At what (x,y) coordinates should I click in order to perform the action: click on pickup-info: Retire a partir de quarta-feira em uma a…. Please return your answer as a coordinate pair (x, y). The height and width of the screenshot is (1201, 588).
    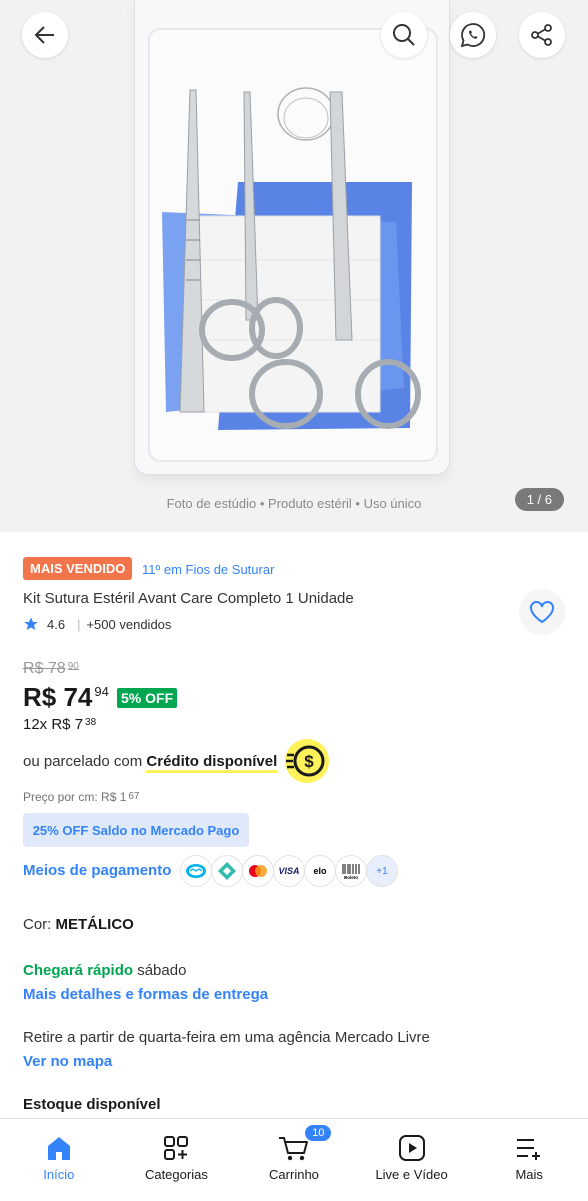
    Looking at the image, I should click on (226, 1037).